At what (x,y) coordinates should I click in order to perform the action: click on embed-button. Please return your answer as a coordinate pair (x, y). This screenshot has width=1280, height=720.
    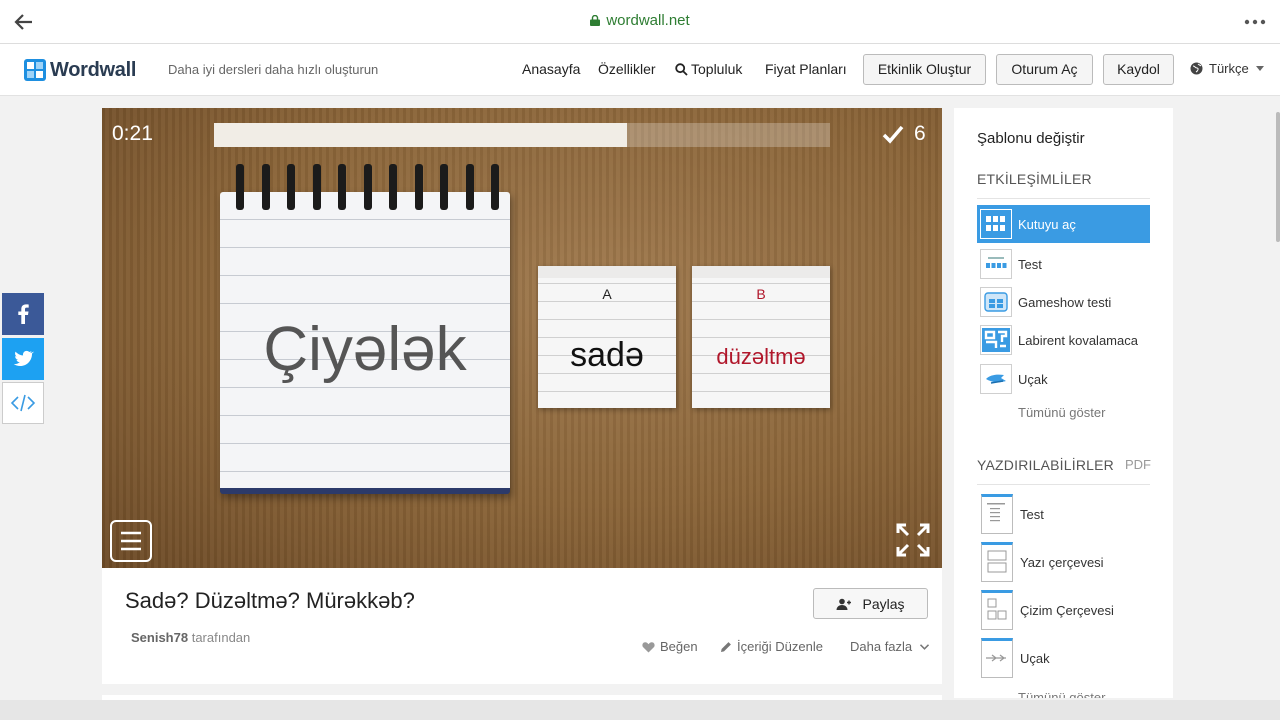
    Looking at the image, I should click on (23, 403).